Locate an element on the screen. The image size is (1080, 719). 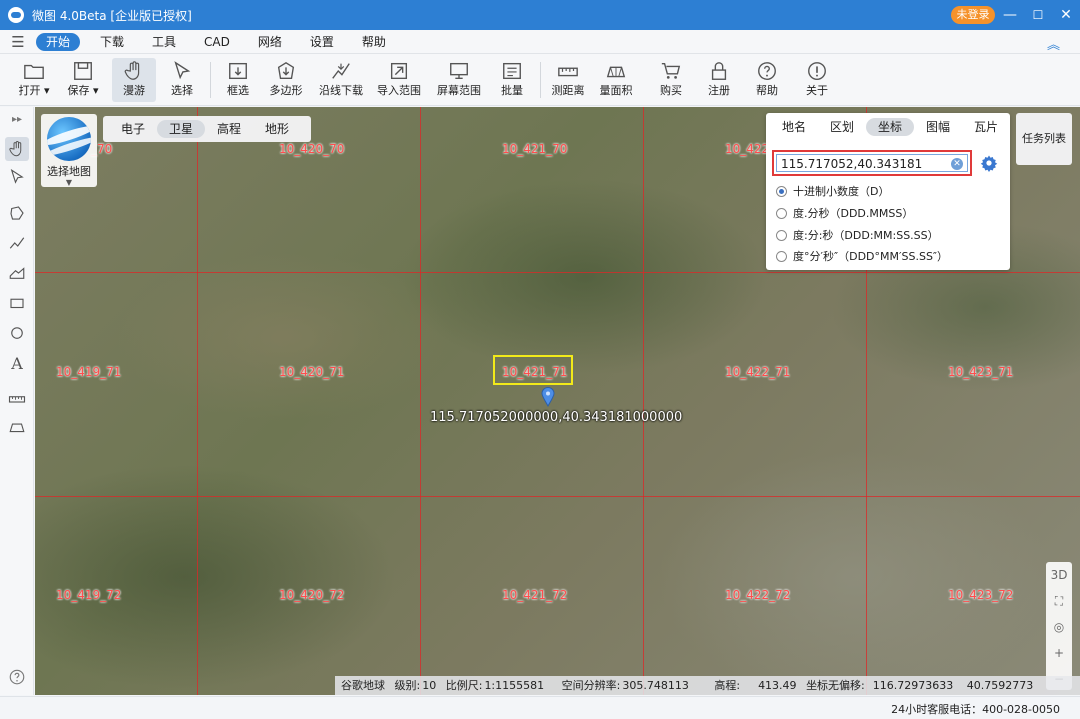
open-button: 打开 ▾ is located at coordinates (34, 80).